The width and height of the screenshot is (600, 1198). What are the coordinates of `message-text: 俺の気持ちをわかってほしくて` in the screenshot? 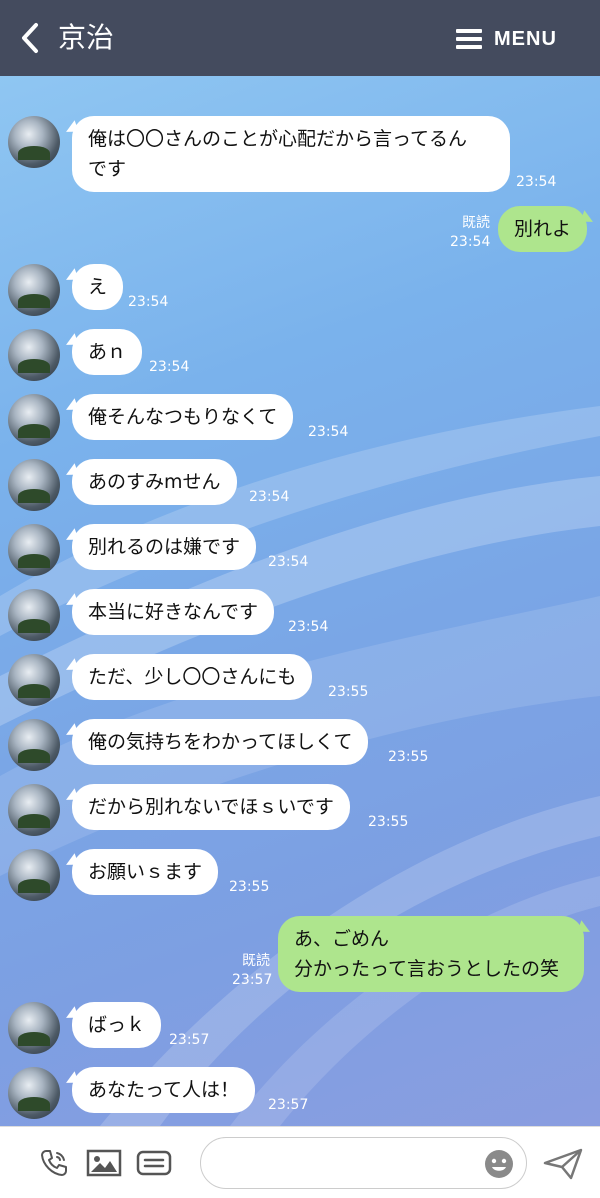 It's located at (220, 742).